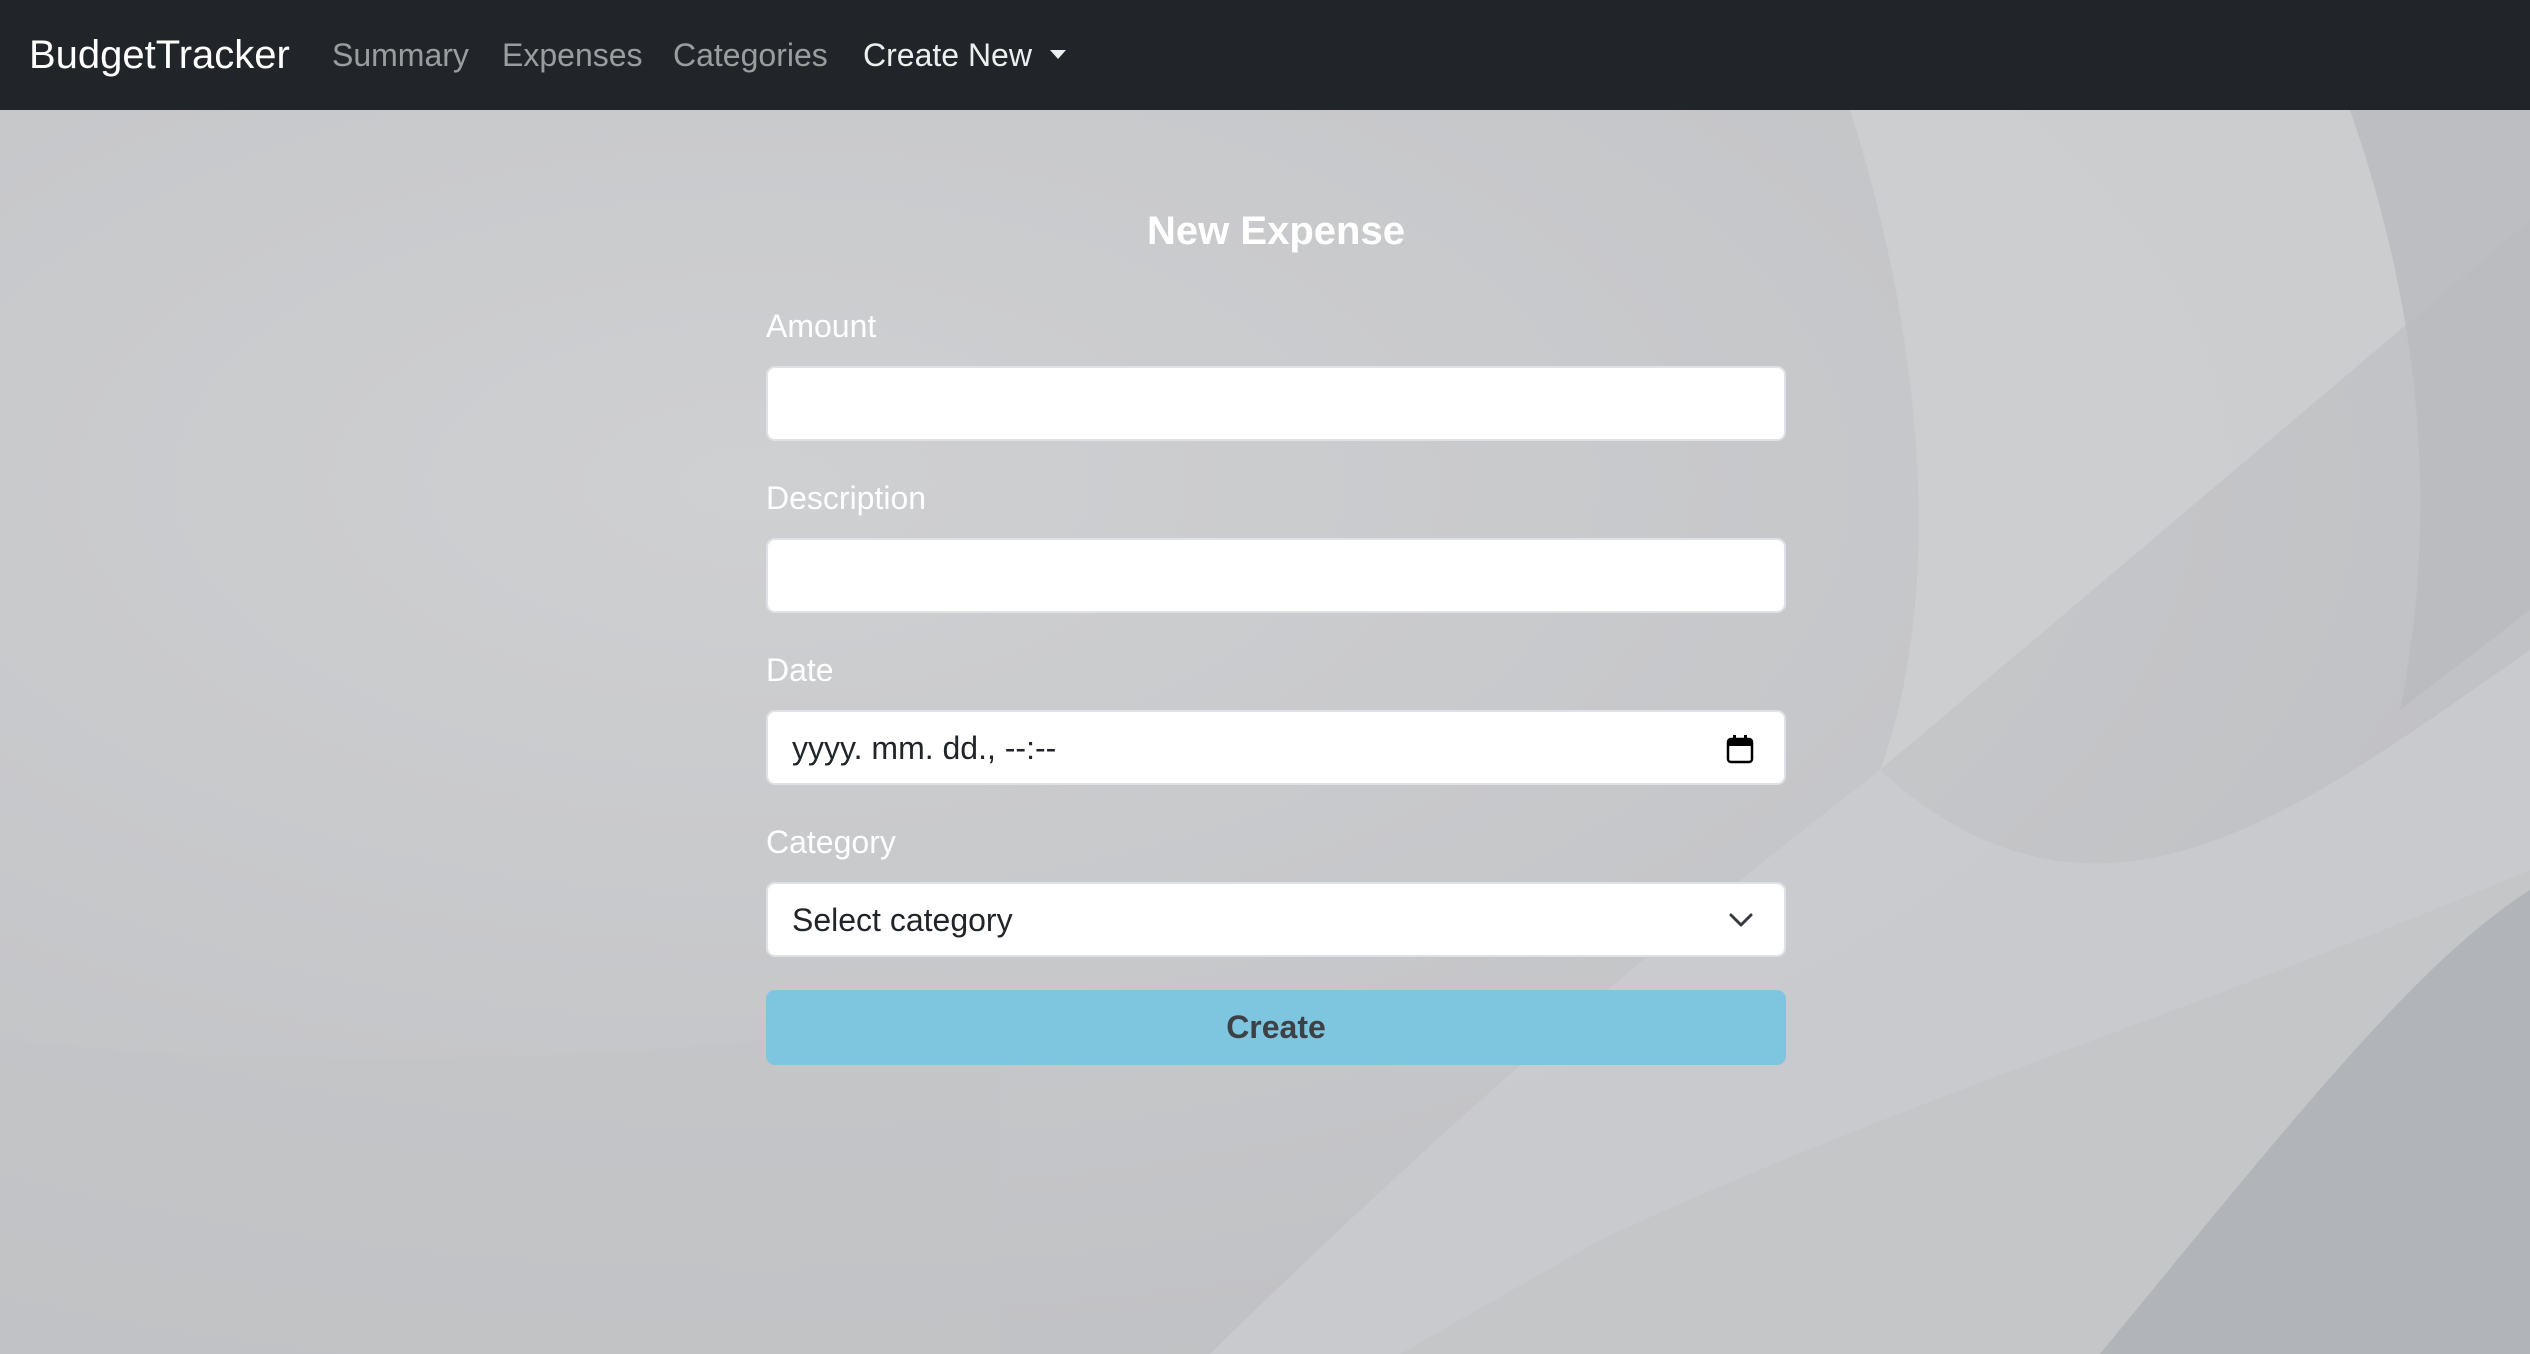 The width and height of the screenshot is (2530, 1354). Describe the element at coordinates (1276, 403) in the screenshot. I see `amount-input` at that location.